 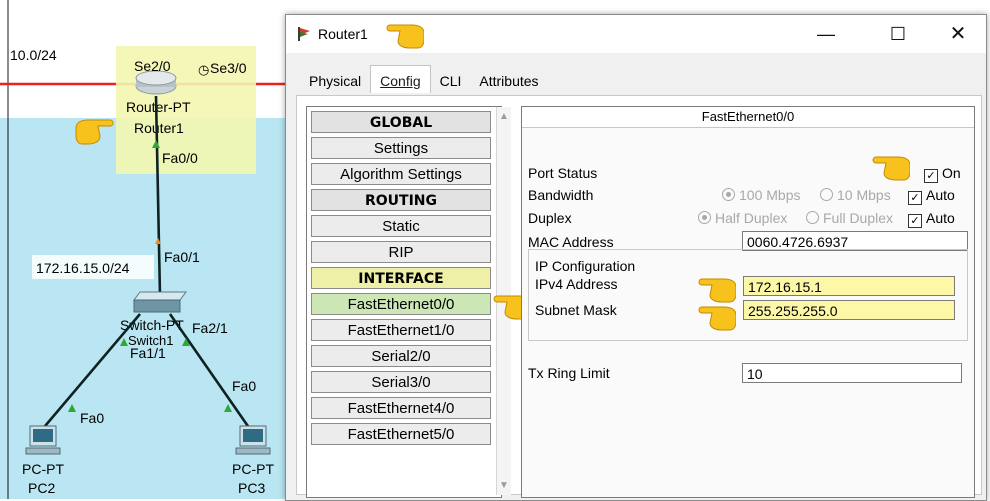 I want to click on tab-cli: CLI, so click(x=451, y=81).